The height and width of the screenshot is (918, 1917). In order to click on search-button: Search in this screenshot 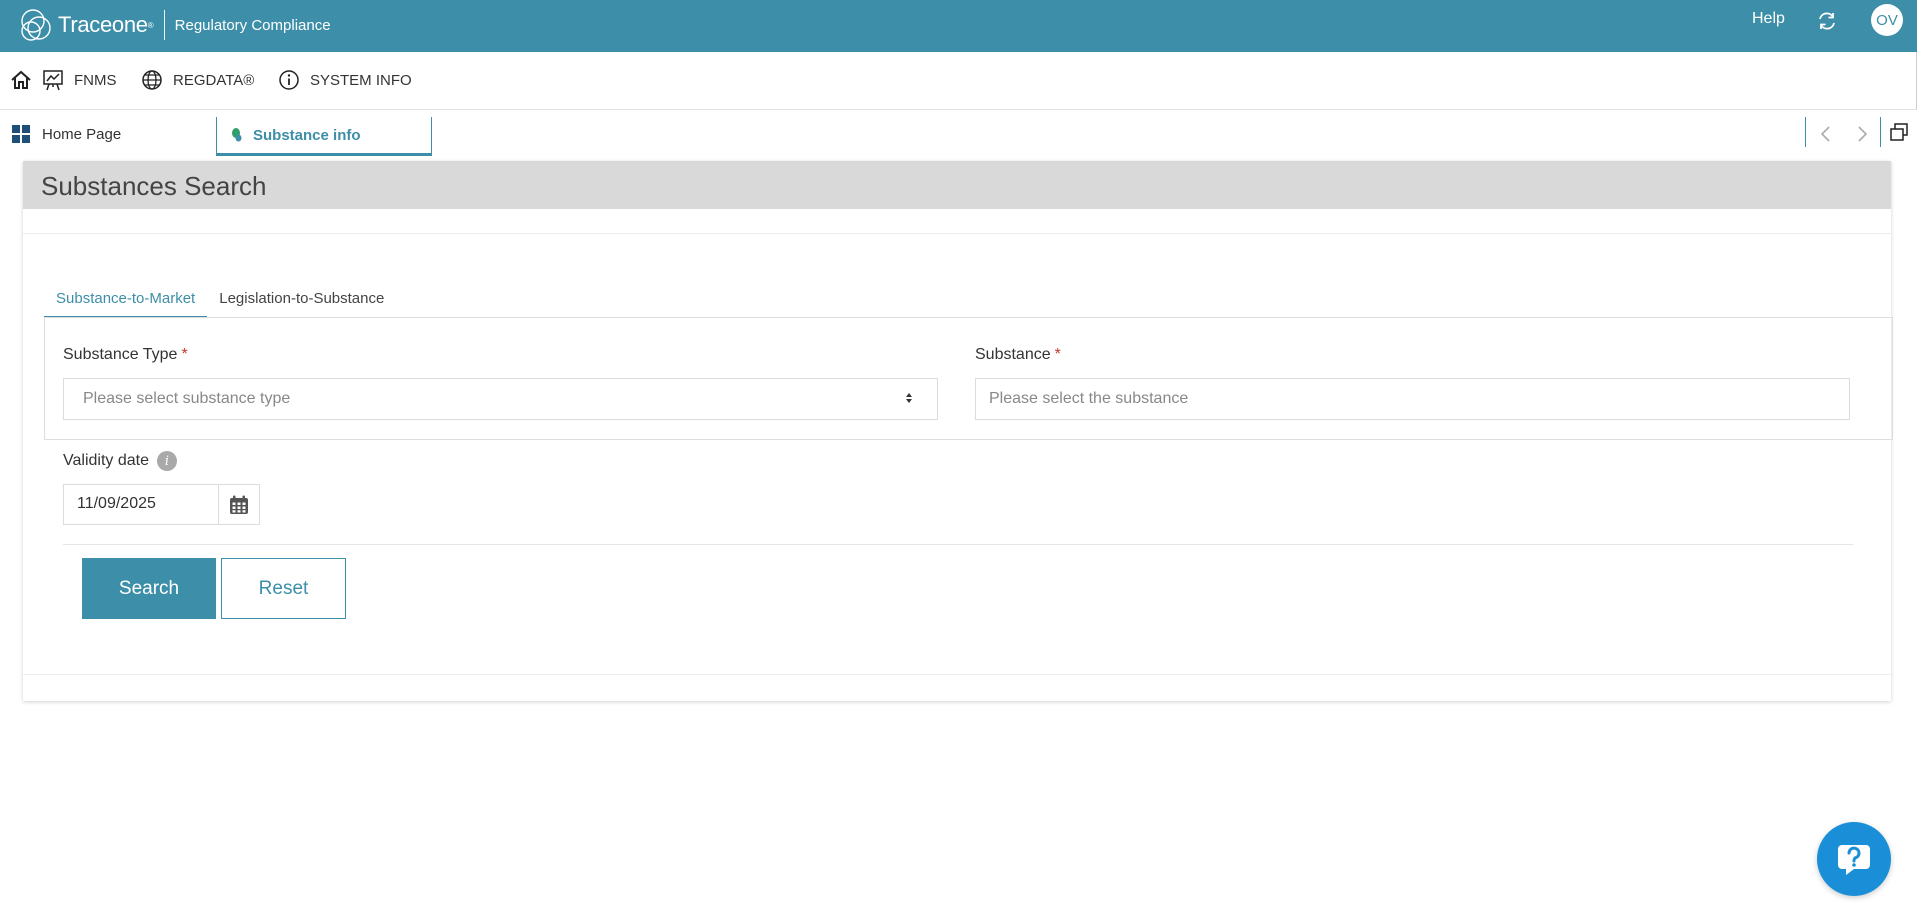, I will do `click(149, 588)`.